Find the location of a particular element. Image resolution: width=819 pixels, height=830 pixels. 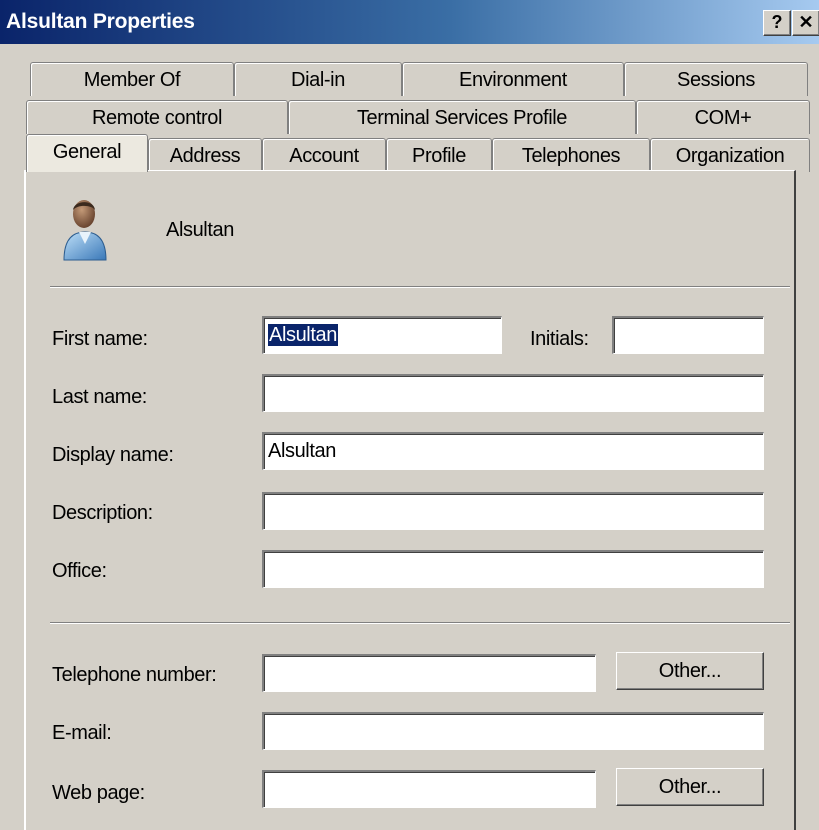

close-button: ✕ is located at coordinates (805, 23).